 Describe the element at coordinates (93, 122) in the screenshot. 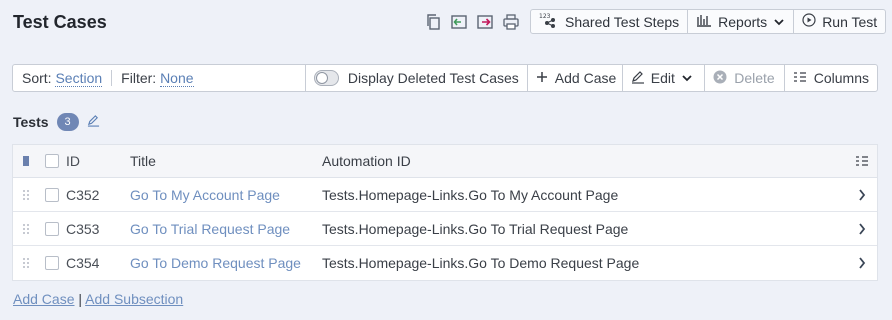

I see `edit-section-icon` at that location.